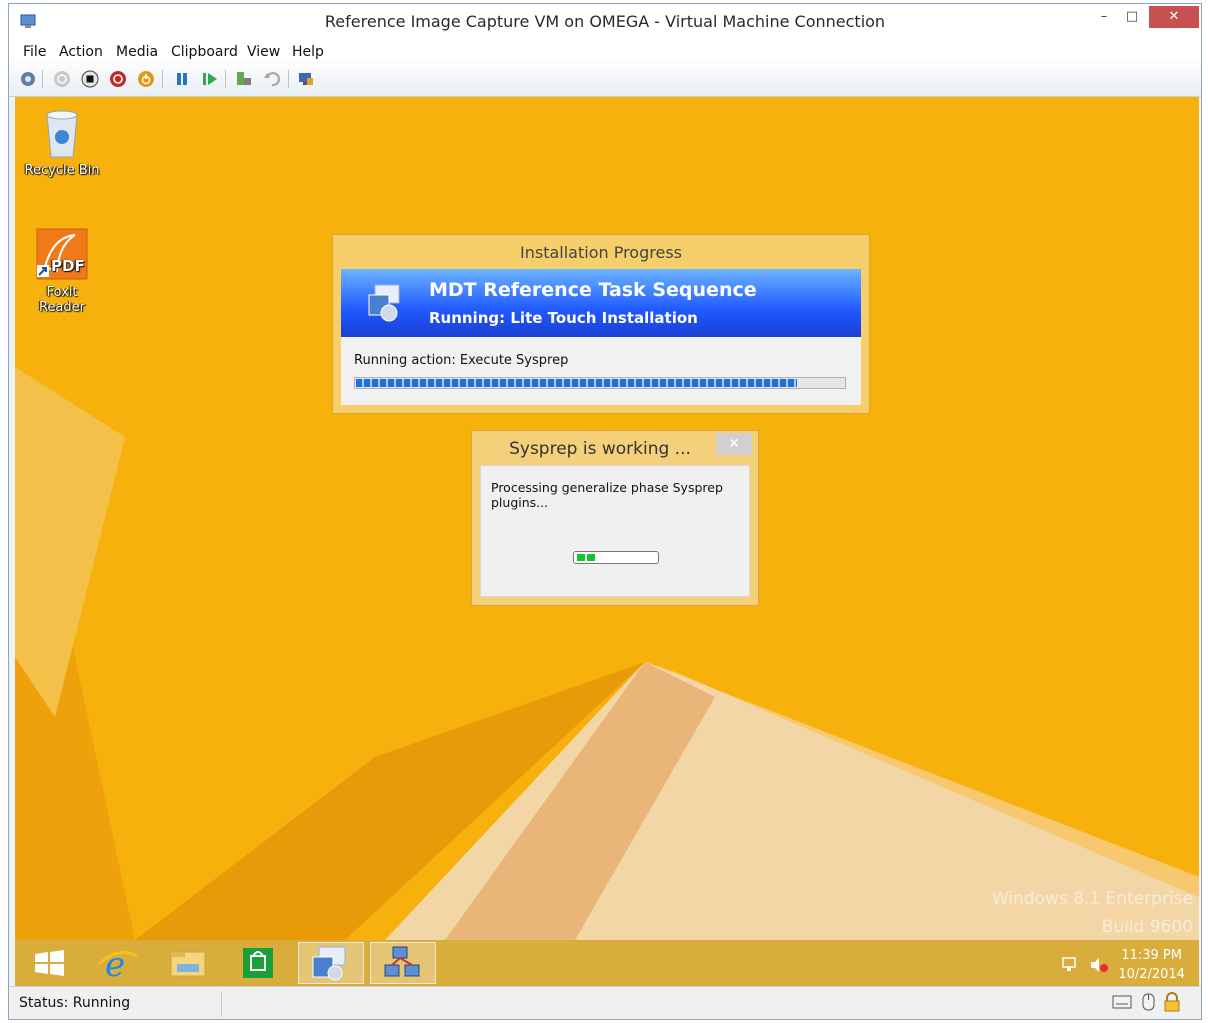 The image size is (1208, 1023). Describe the element at coordinates (62, 79) in the screenshot. I see `start-icon` at that location.